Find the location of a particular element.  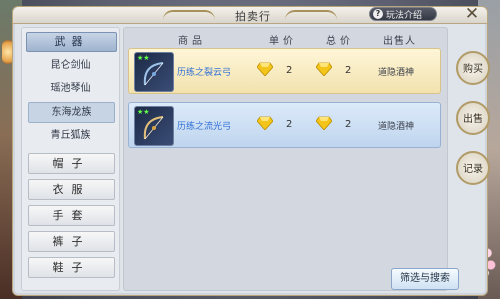

help-icon: ? is located at coordinates (378, 14).